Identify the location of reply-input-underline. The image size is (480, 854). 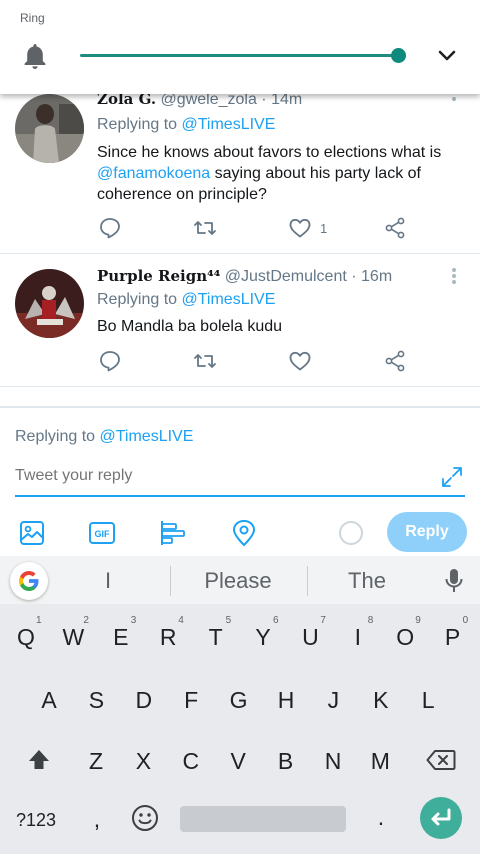
(240, 496).